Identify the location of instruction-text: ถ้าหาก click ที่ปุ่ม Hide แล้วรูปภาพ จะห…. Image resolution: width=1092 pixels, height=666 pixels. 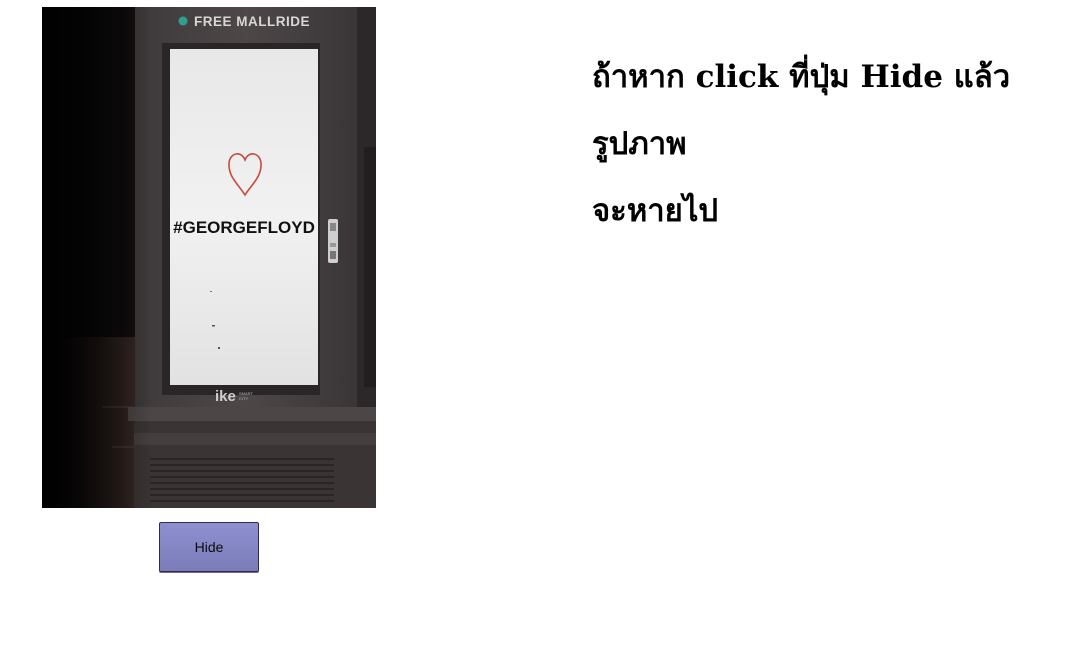
(837, 144).